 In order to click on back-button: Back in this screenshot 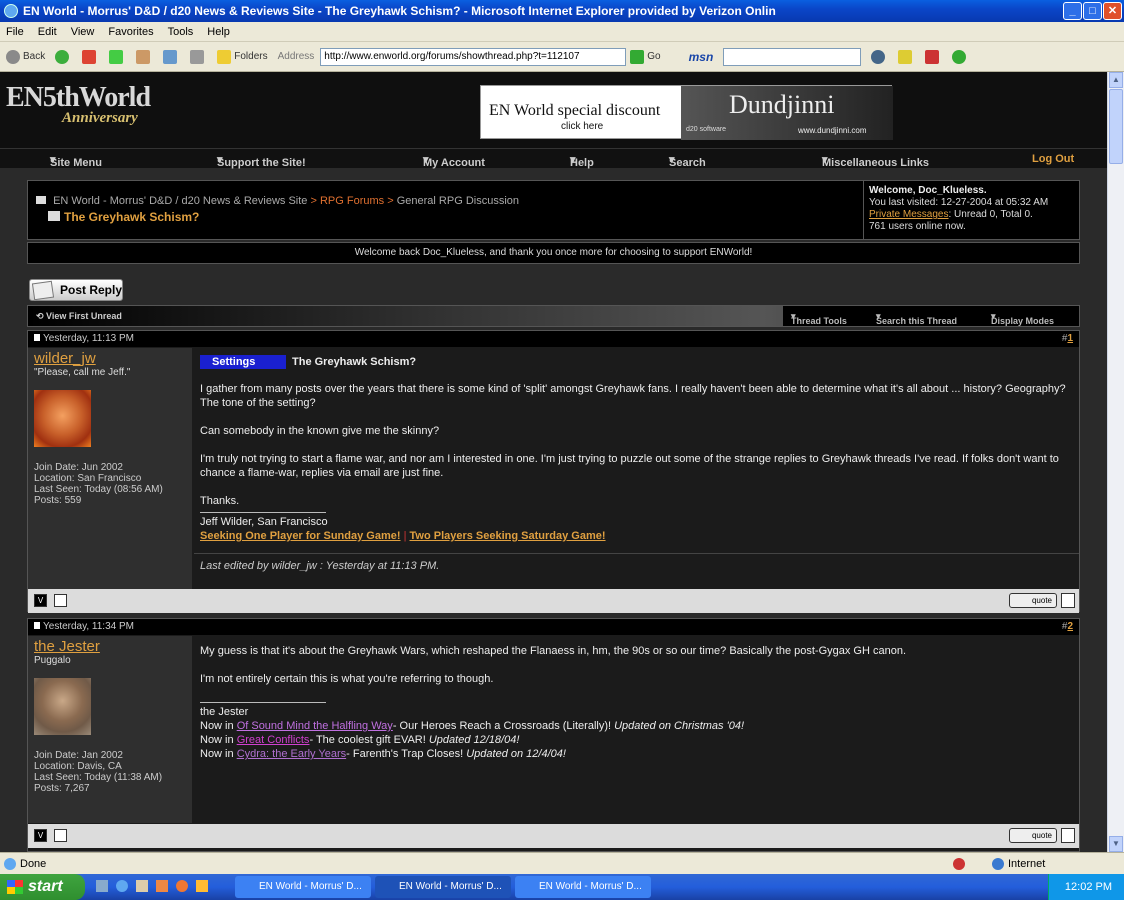, I will do `click(25, 56)`.